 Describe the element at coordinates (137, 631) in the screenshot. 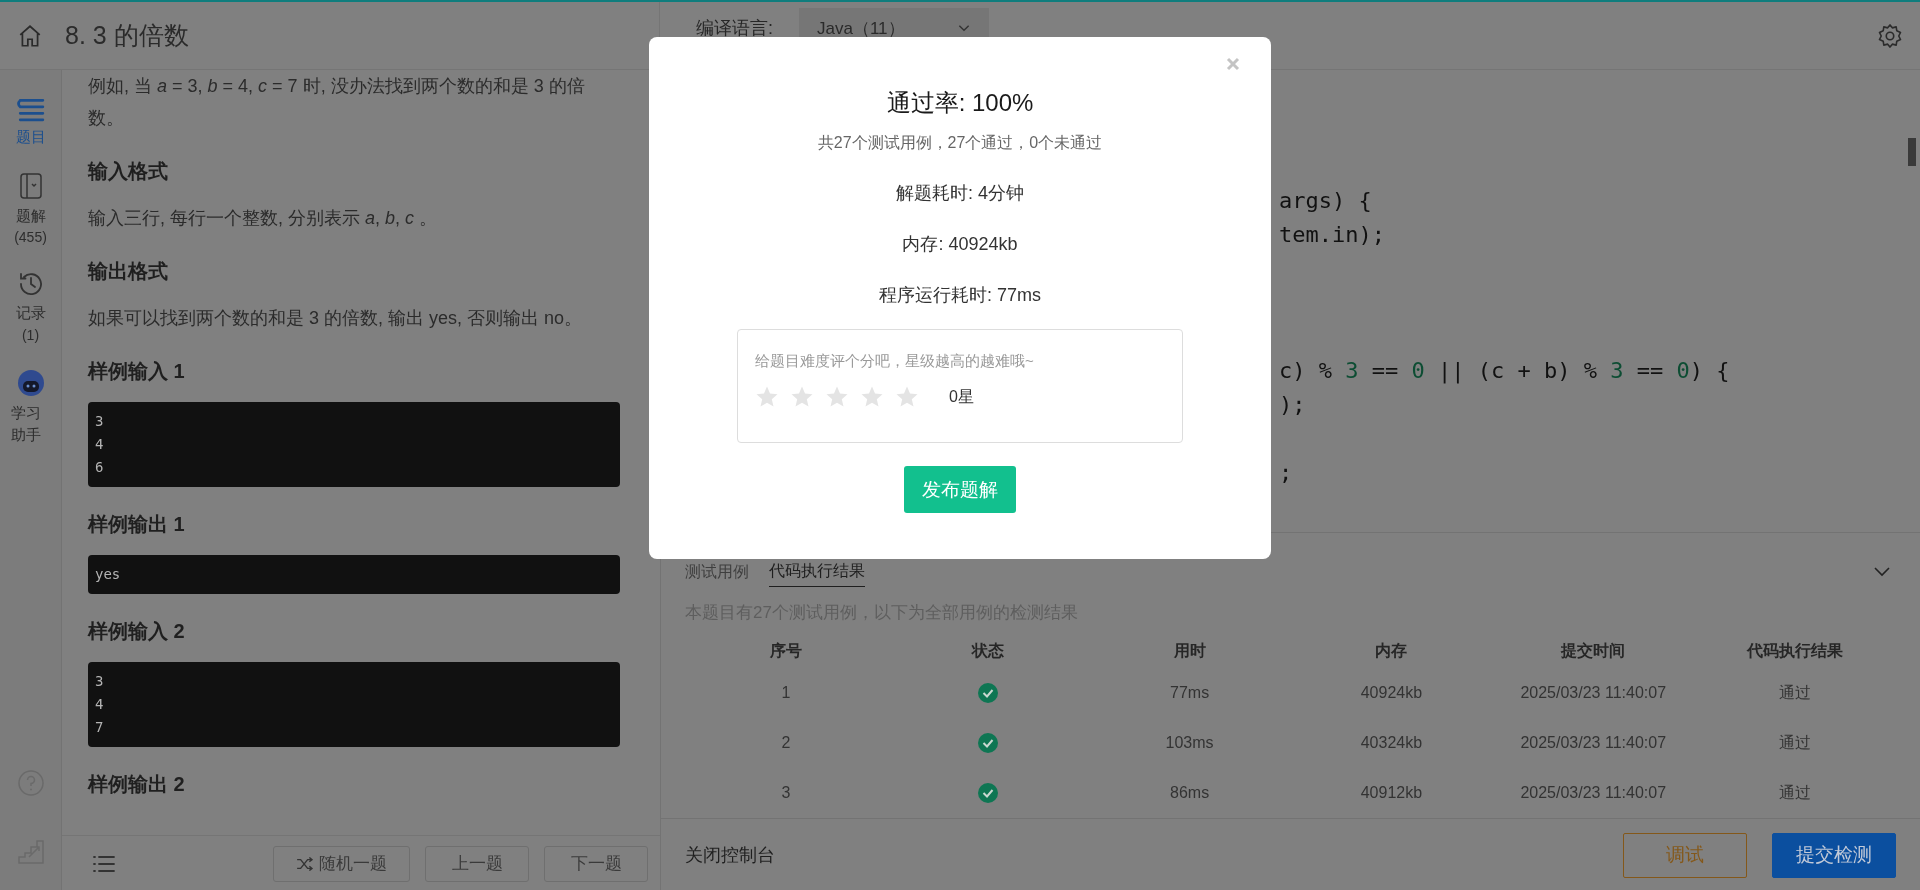

I see `section-heading: 样例输入 2` at that location.